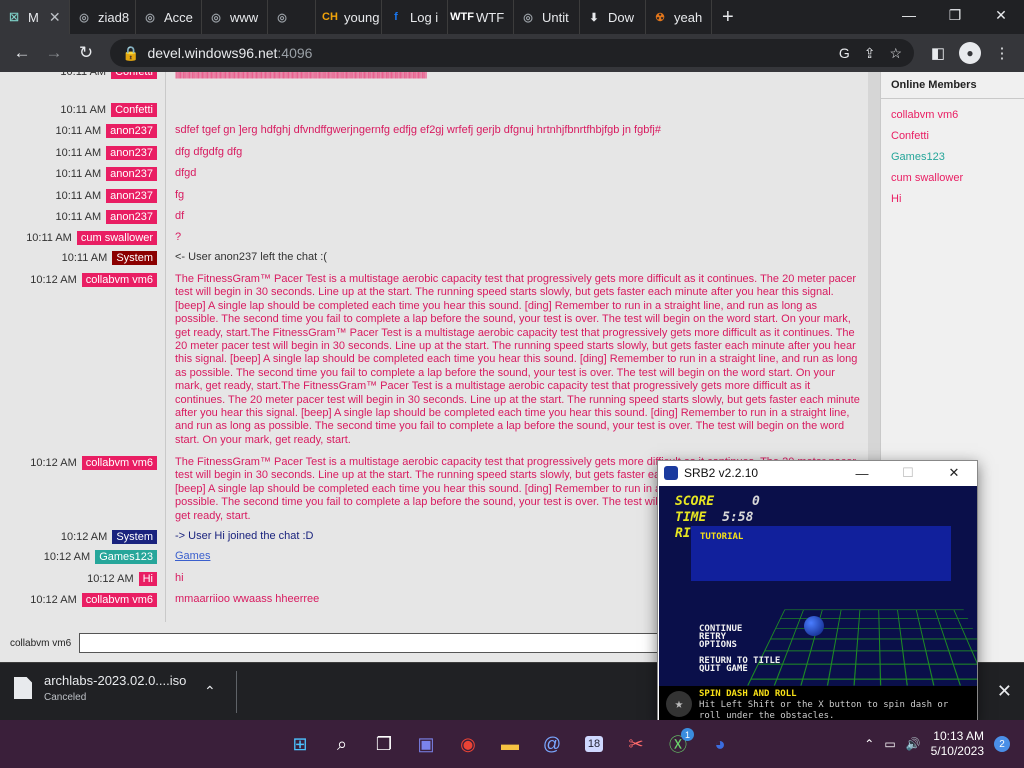 This screenshot has width=1024, height=768. I want to click on message-username-badge: Games123, so click(126, 557).